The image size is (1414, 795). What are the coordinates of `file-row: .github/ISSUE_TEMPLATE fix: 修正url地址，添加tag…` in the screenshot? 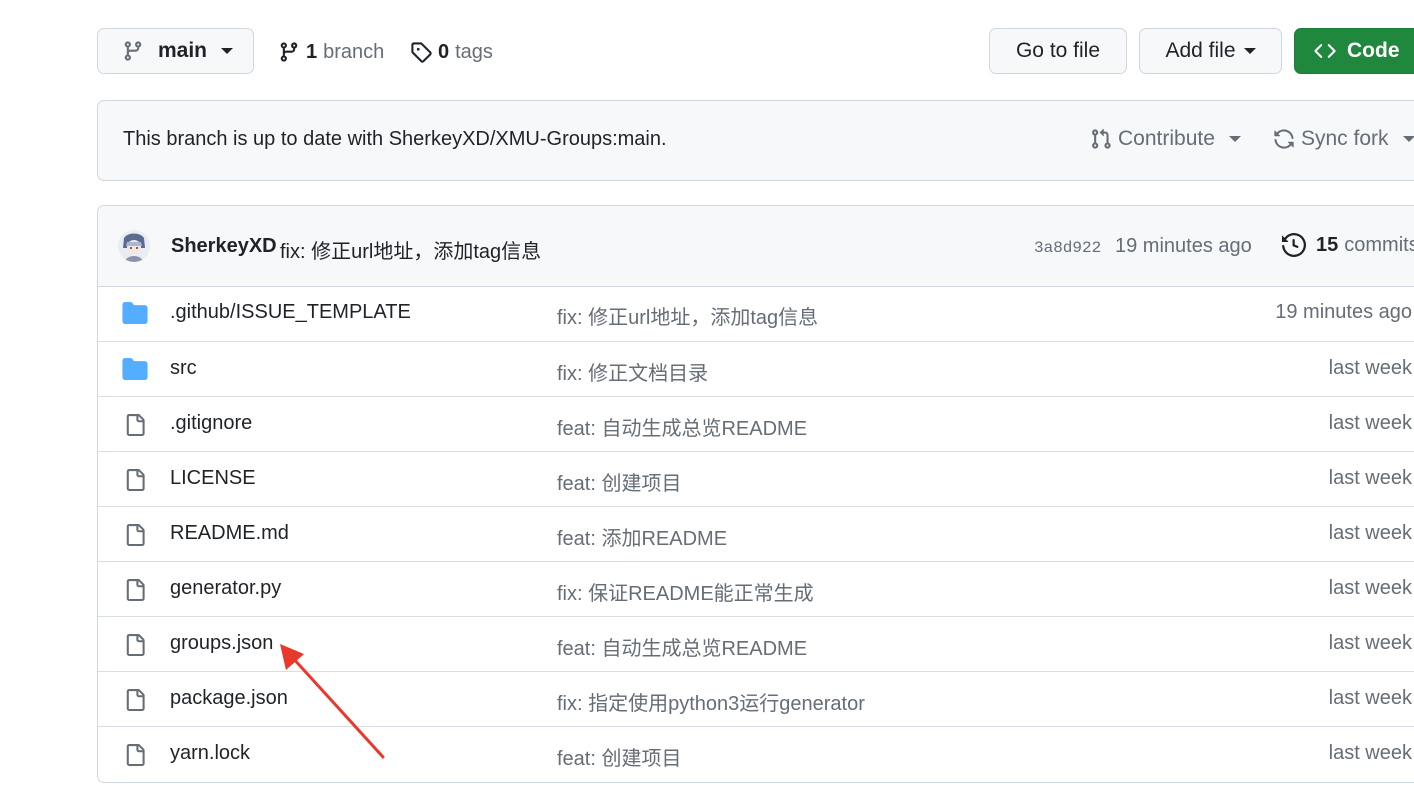 It's located at (756, 313).